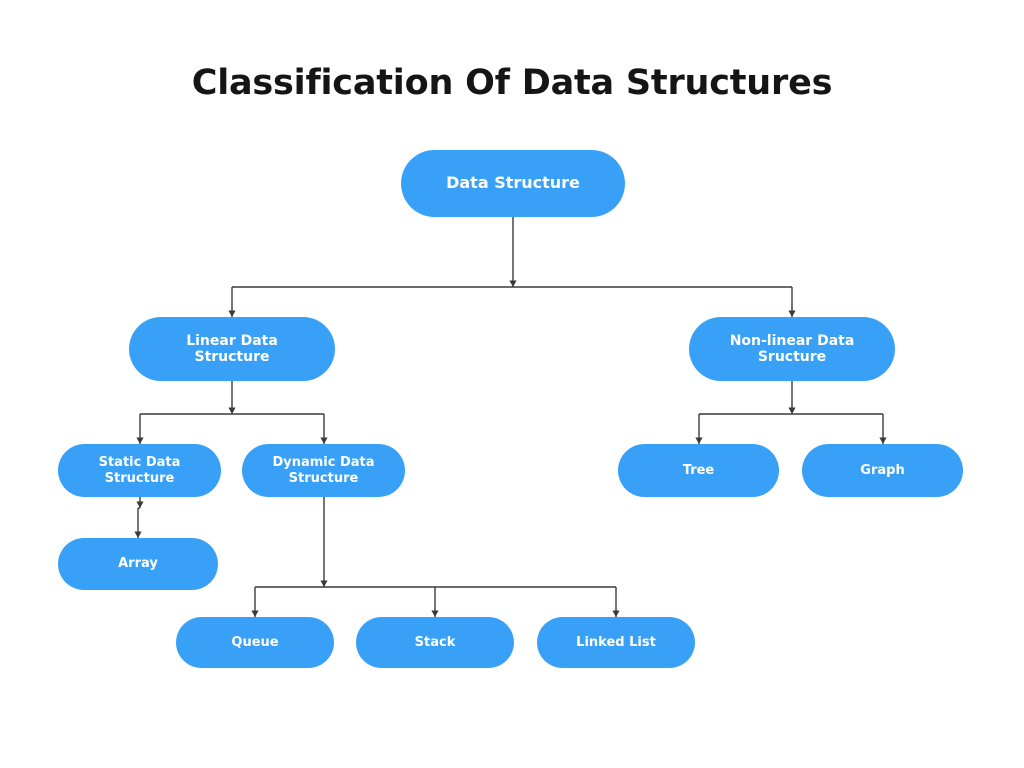  I want to click on node-linked-list: Linked List, so click(616, 642).